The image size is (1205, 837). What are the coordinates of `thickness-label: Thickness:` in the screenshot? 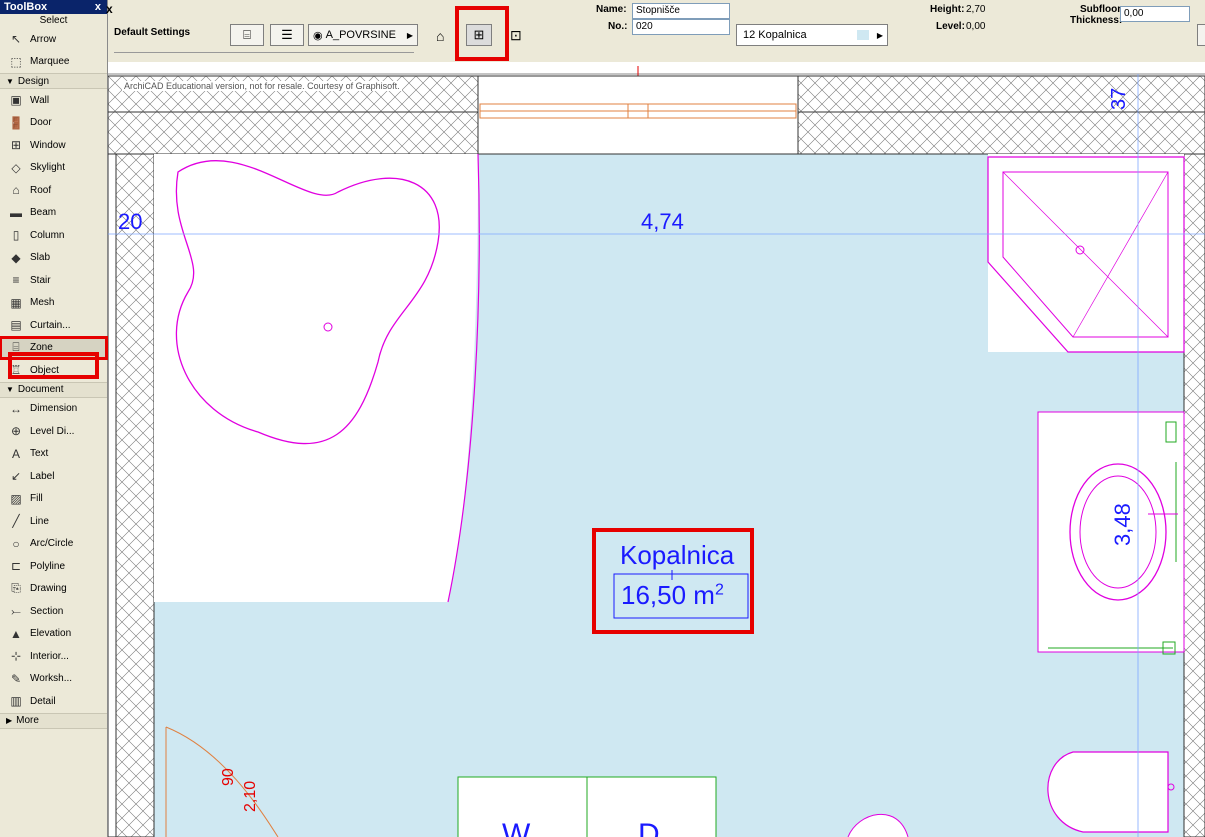 It's located at (1096, 20).